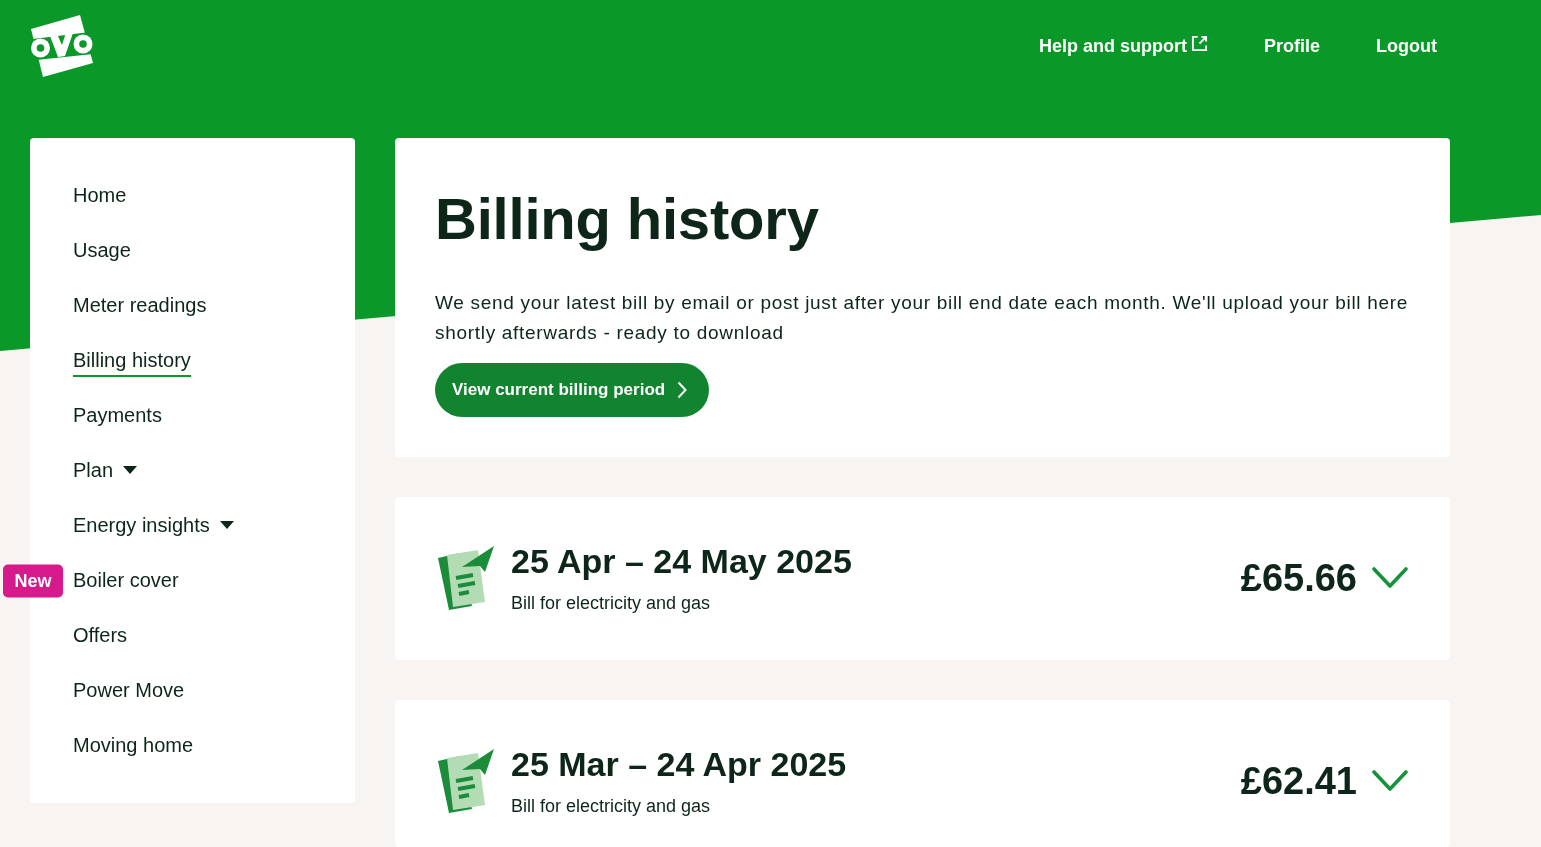  Describe the element at coordinates (922, 318) in the screenshot. I see `intro-text: We send your latest bill by email or post just after your bill end date each month. We'll upload your bill here shortly afterwards - ready to download` at that location.